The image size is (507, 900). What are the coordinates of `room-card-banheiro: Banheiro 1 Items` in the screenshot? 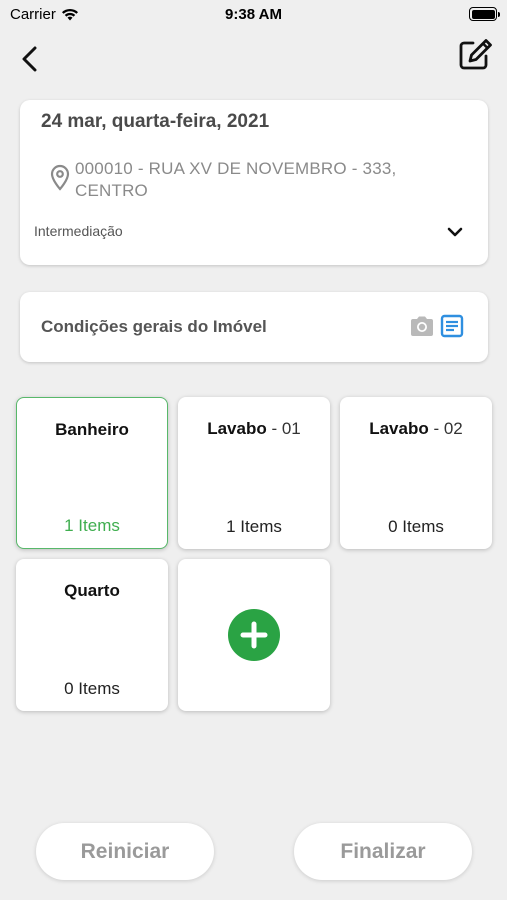 It's located at (92, 473).